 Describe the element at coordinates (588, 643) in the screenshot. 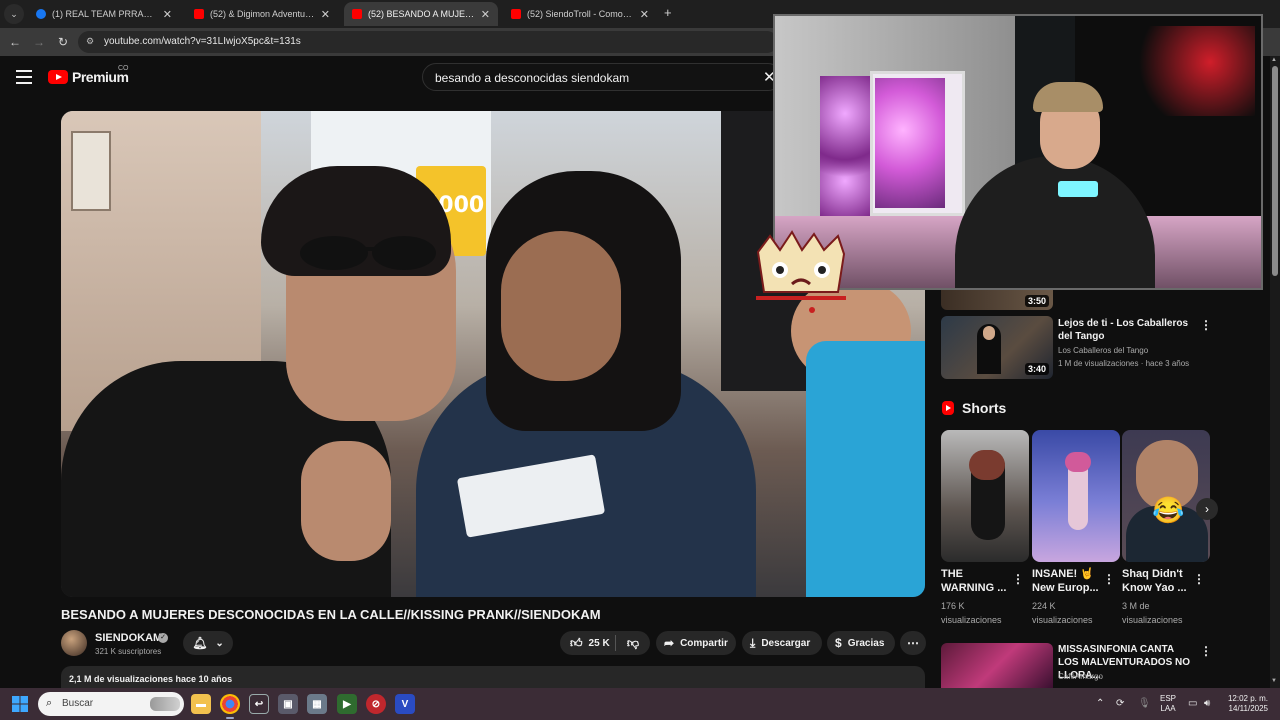

I see `like-button: 👍︎ 25 K` at that location.